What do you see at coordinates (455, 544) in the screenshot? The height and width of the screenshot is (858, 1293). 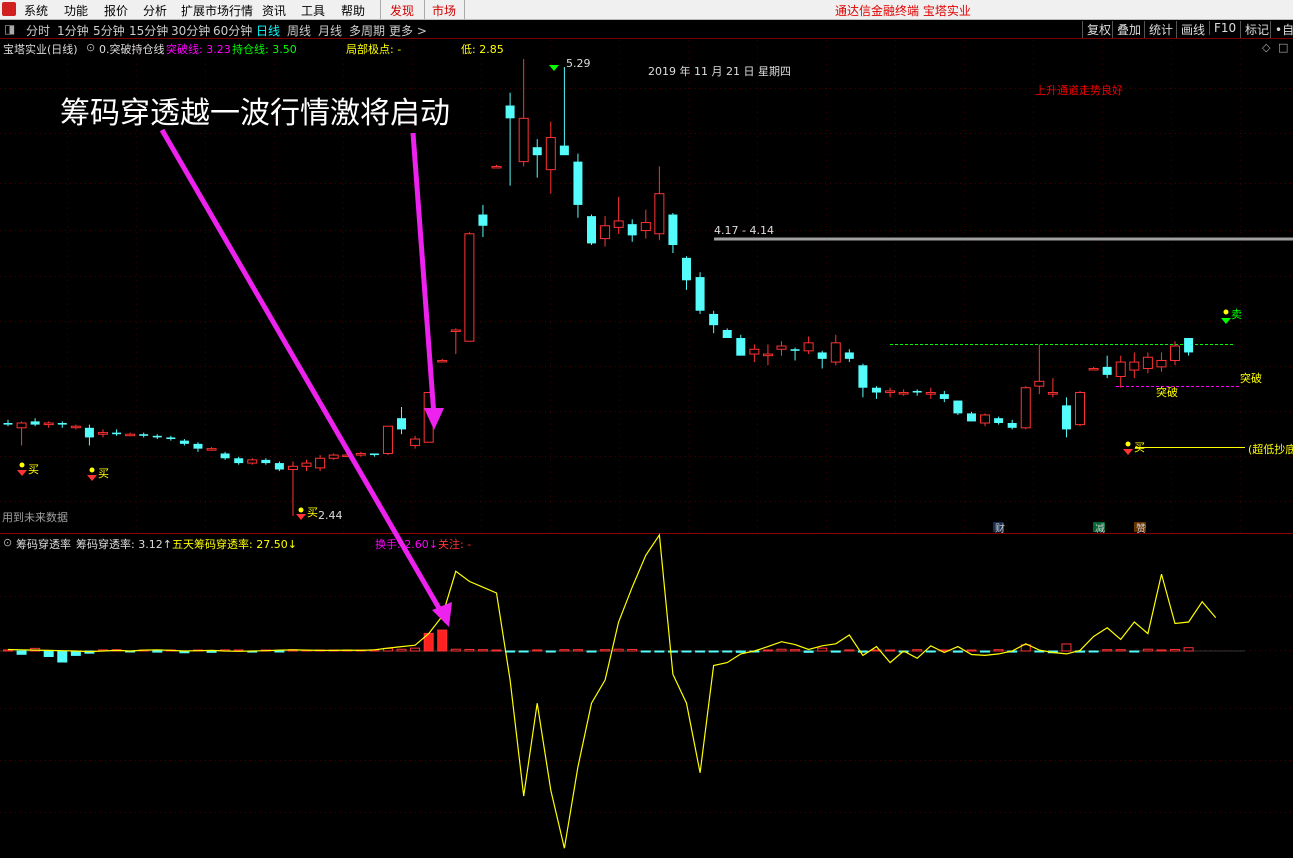 I see `attention-value: 关注: -` at bounding box center [455, 544].